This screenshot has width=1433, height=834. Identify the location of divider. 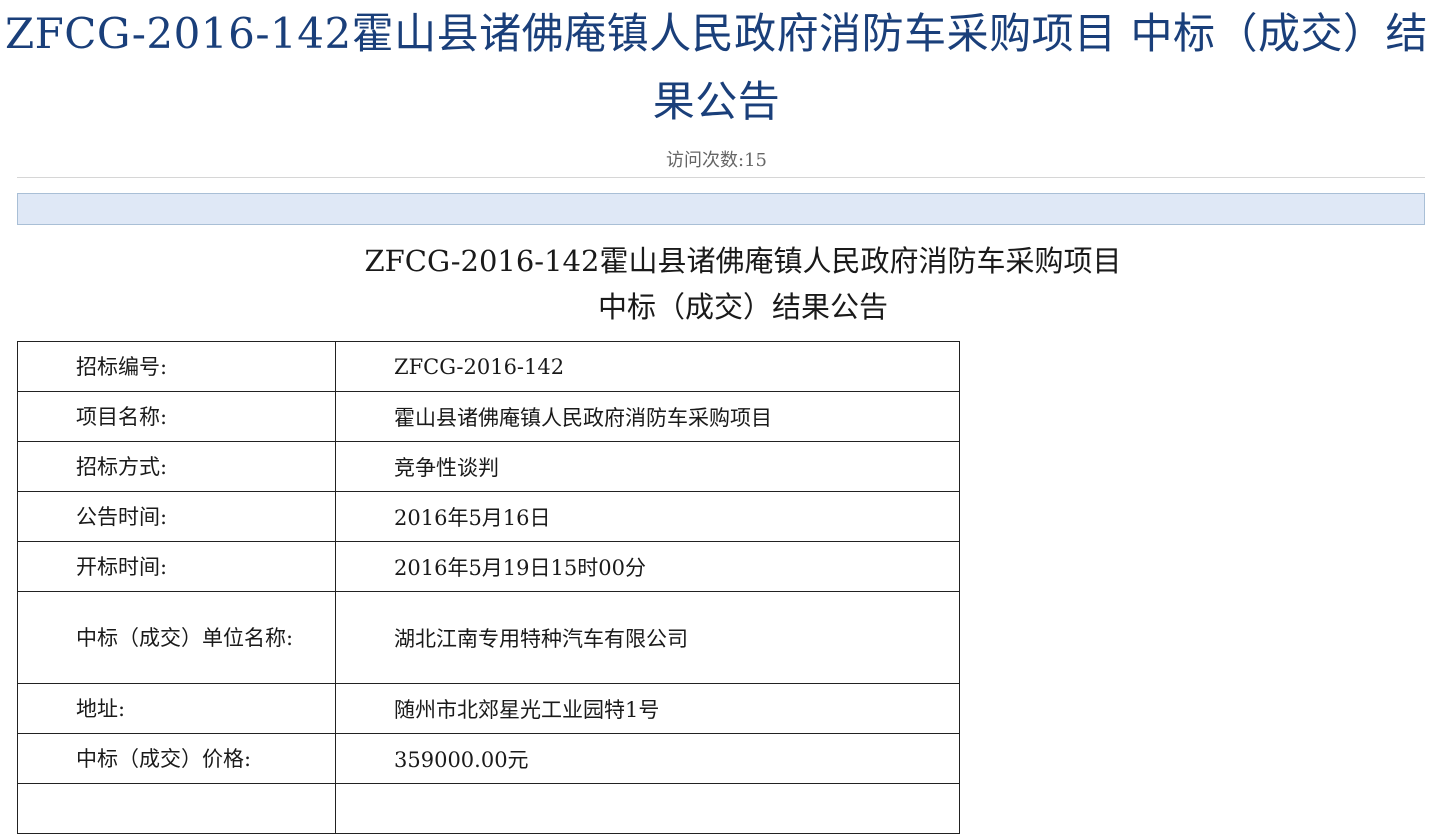
(721, 177).